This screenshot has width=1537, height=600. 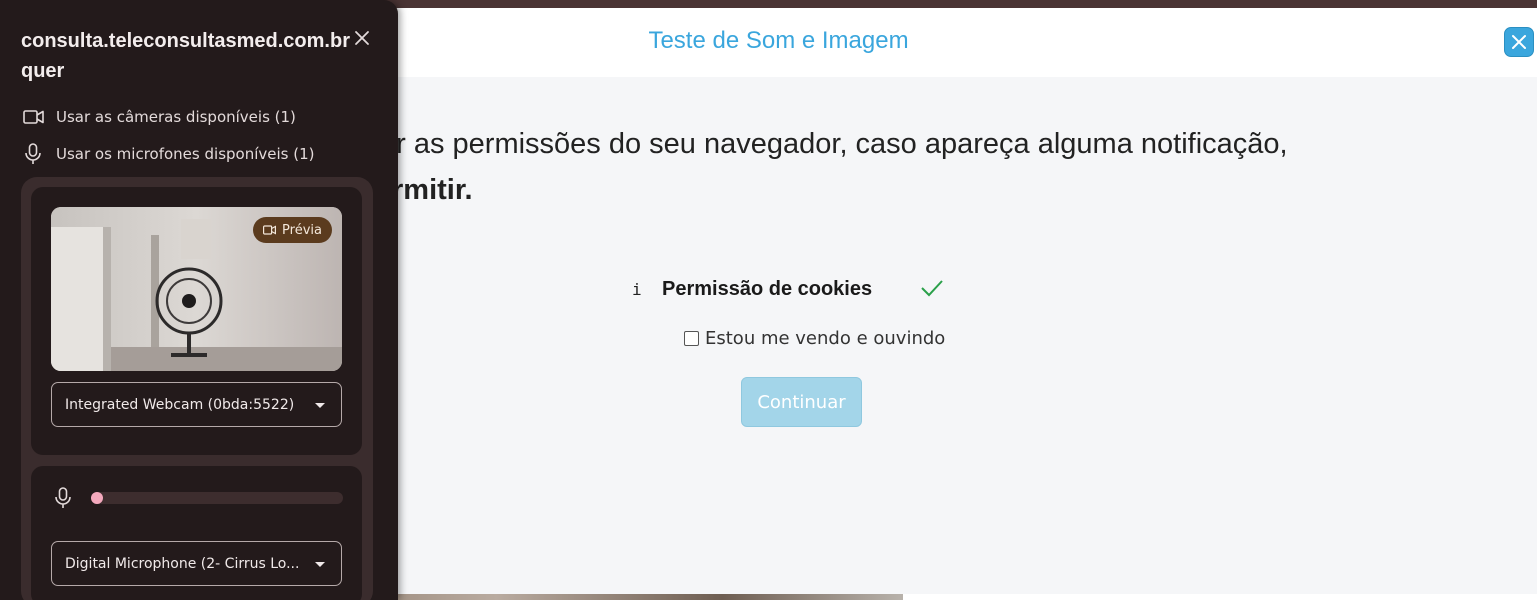 I want to click on camera-card: Prévia Integrated Webcam (0bda:5522), so click(x=196, y=321).